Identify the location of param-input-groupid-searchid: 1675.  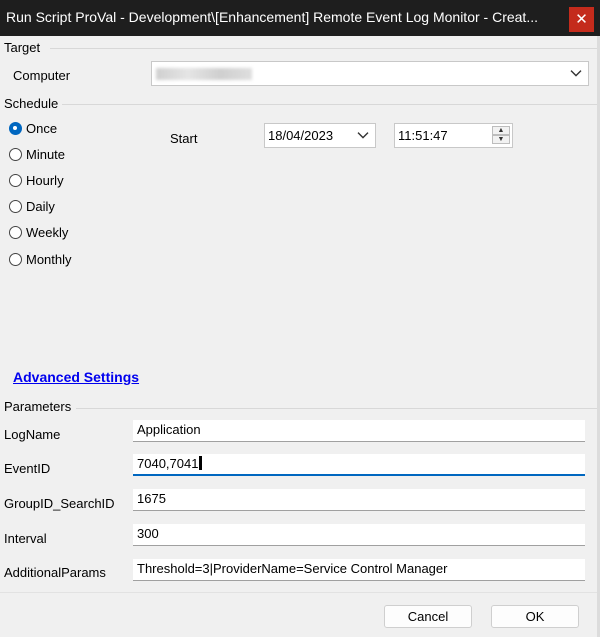
(359, 500).